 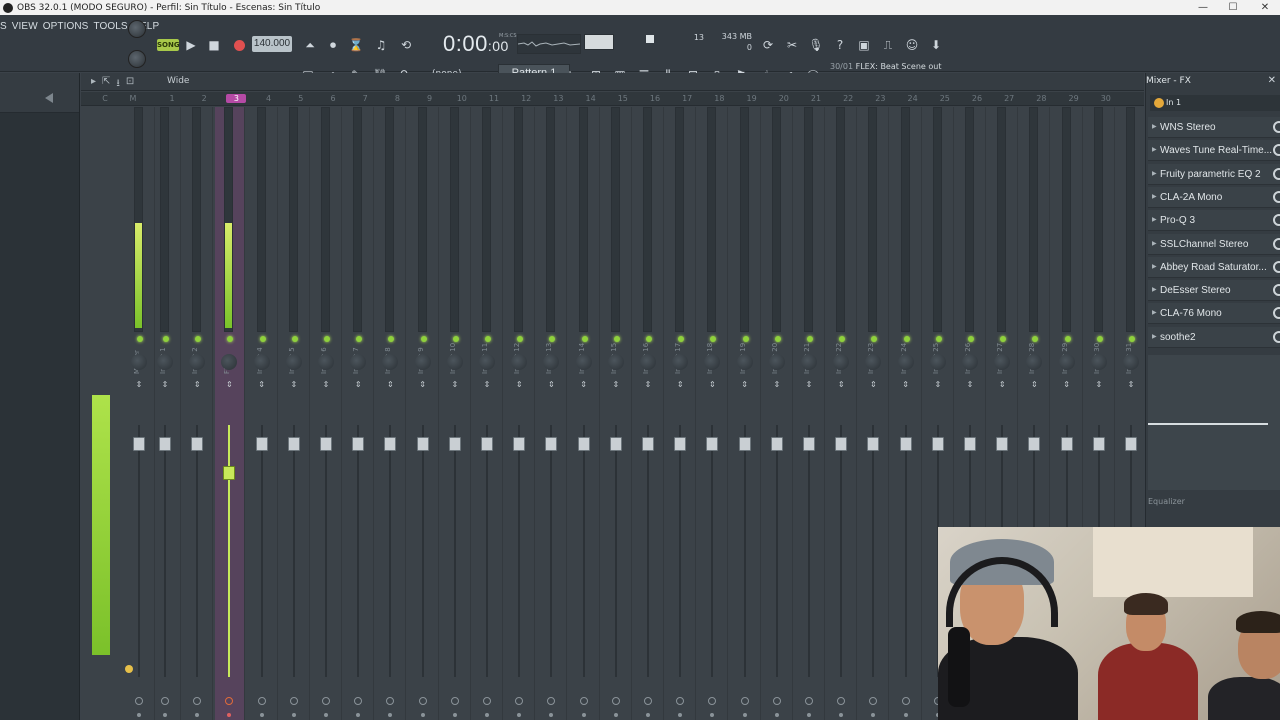 What do you see at coordinates (842, 413) in the screenshot?
I see `mixer-track: Insert 22⇕` at bounding box center [842, 413].